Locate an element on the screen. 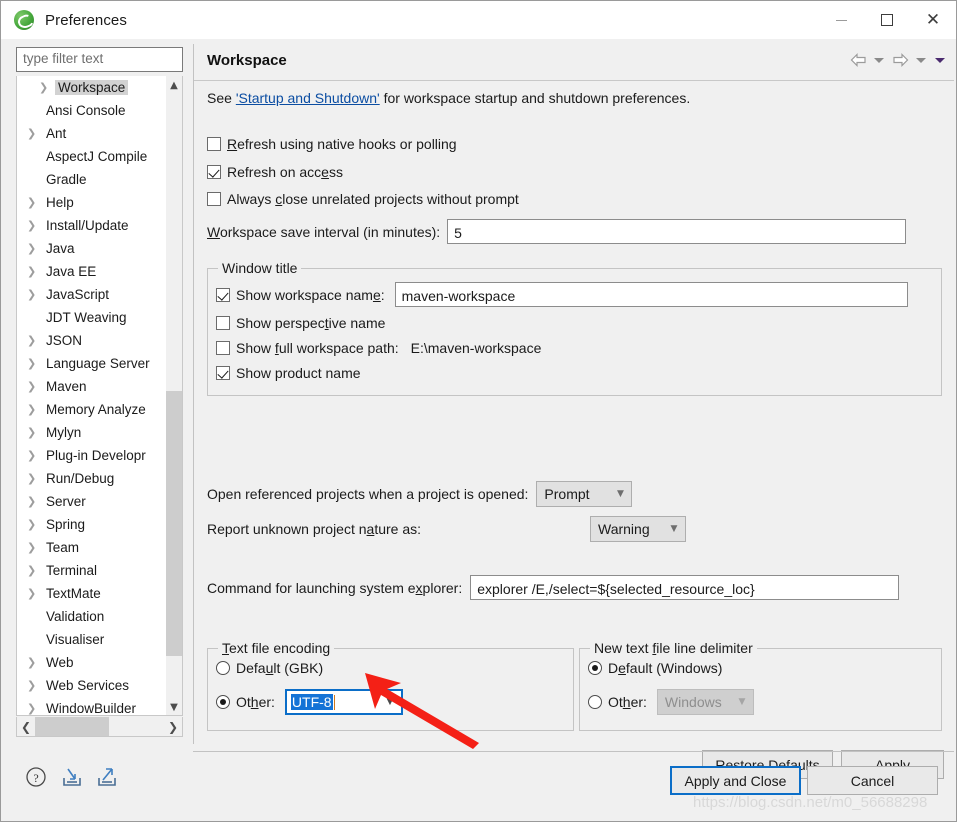 This screenshot has height=822, width=957. line-delimiter-label: New text file line delimiter is located at coordinates (673, 648).